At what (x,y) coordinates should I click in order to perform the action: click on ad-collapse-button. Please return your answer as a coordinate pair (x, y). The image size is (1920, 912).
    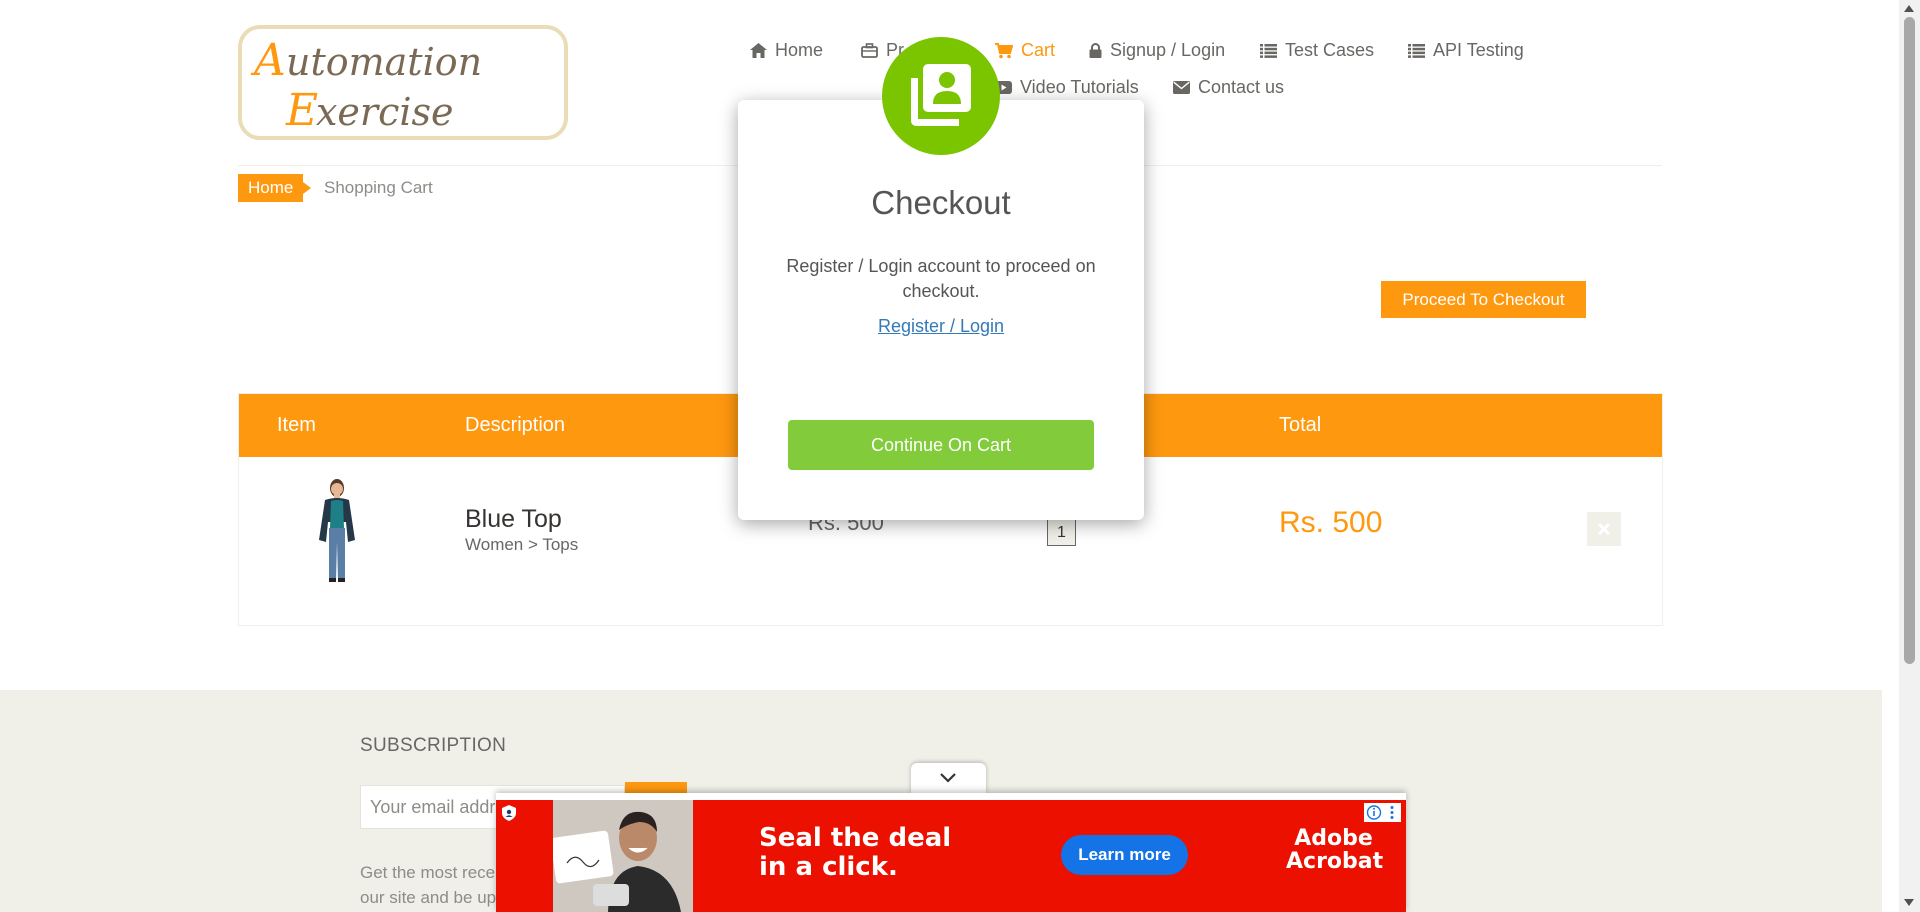
    Looking at the image, I should click on (948, 778).